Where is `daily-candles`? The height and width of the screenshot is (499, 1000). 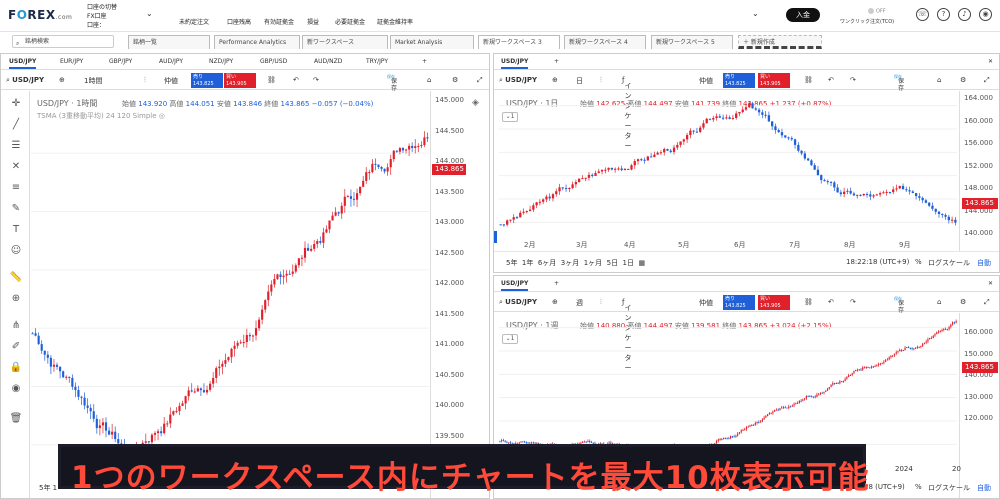
daily-candles is located at coordinates (728, 164).